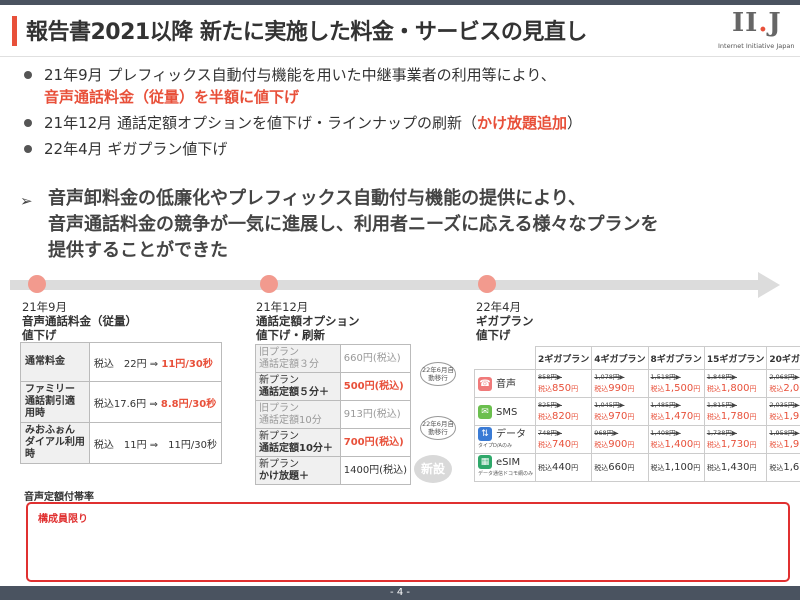 The height and width of the screenshot is (600, 800). I want to click on title-divider, so click(400, 56).